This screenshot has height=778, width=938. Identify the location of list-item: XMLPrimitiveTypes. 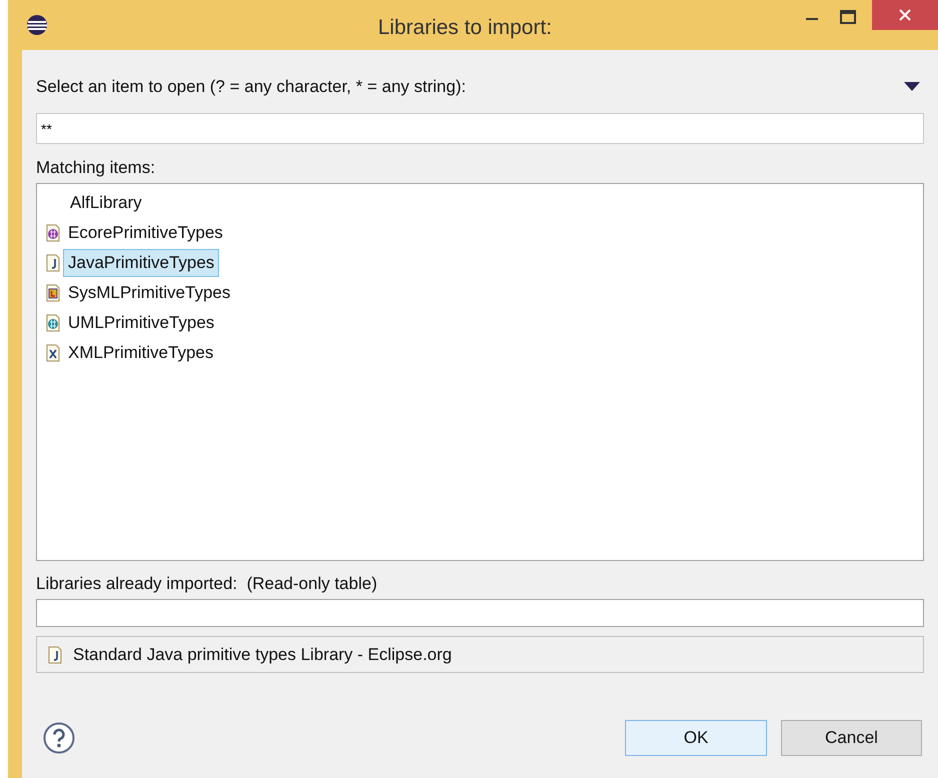
(140, 353).